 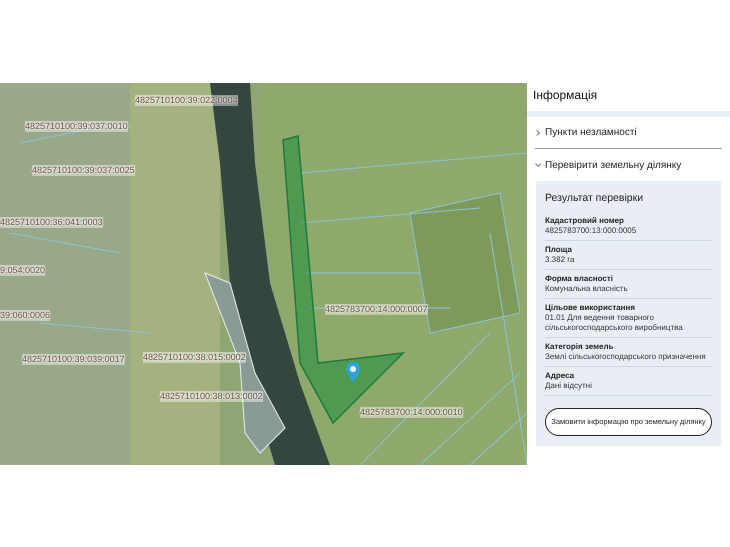 I want to click on accordion-header: Перевірити земельну ділянку, so click(x=628, y=165).